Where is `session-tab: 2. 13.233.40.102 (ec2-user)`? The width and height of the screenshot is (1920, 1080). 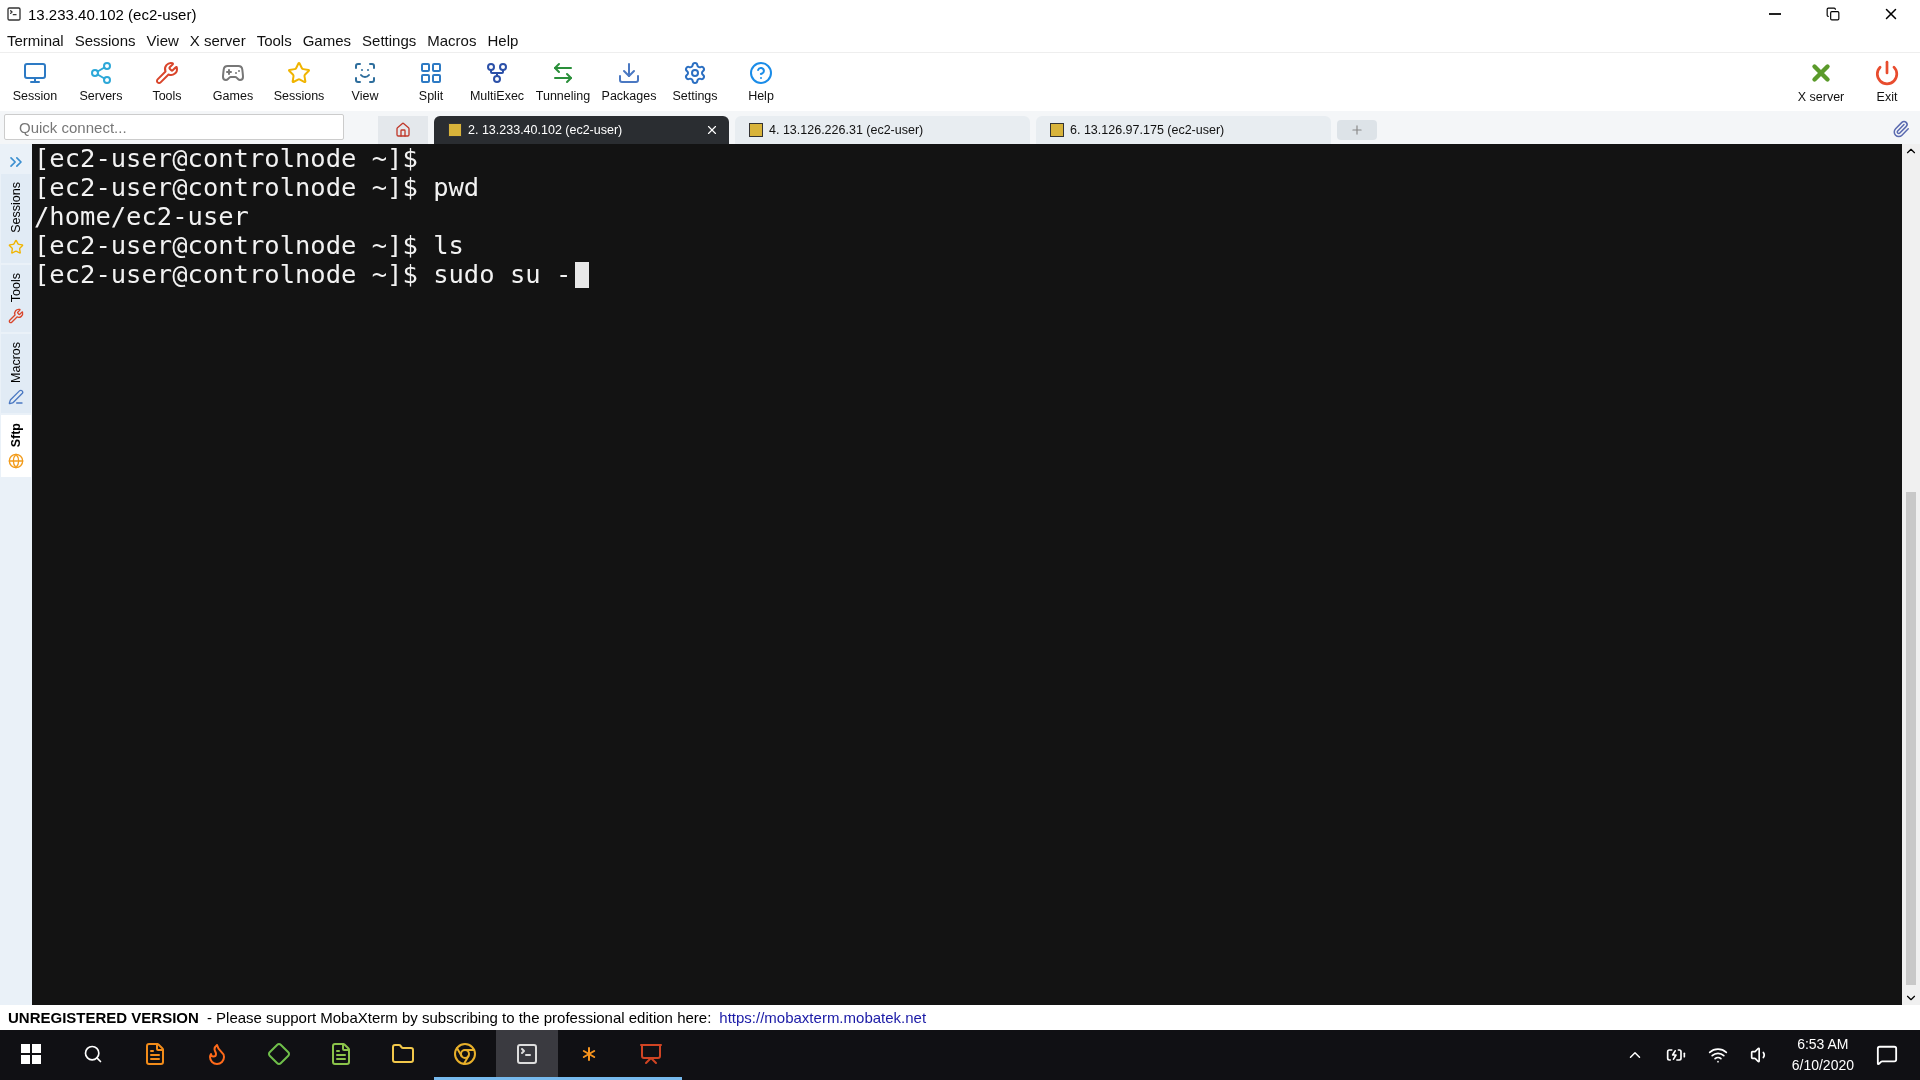
session-tab: 2. 13.233.40.102 (ec2-user) is located at coordinates (581, 130).